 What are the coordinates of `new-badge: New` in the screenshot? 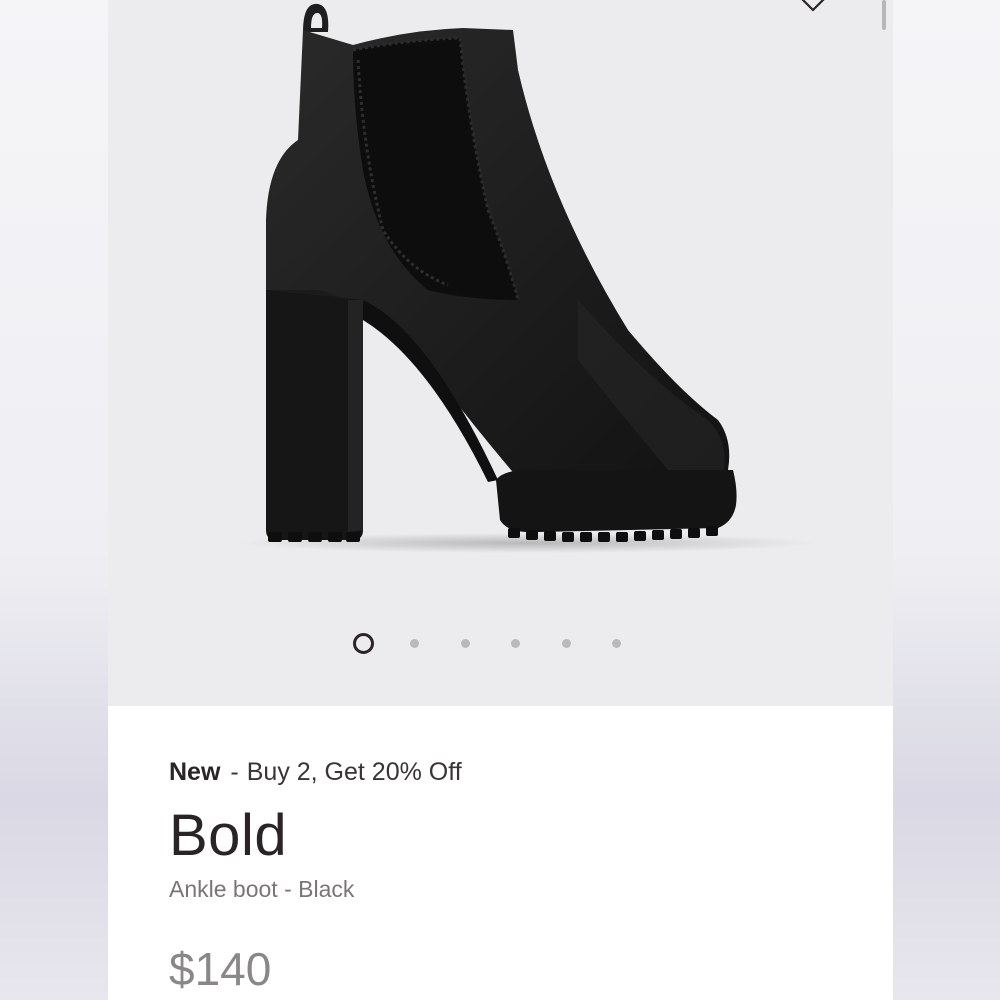 It's located at (195, 772).